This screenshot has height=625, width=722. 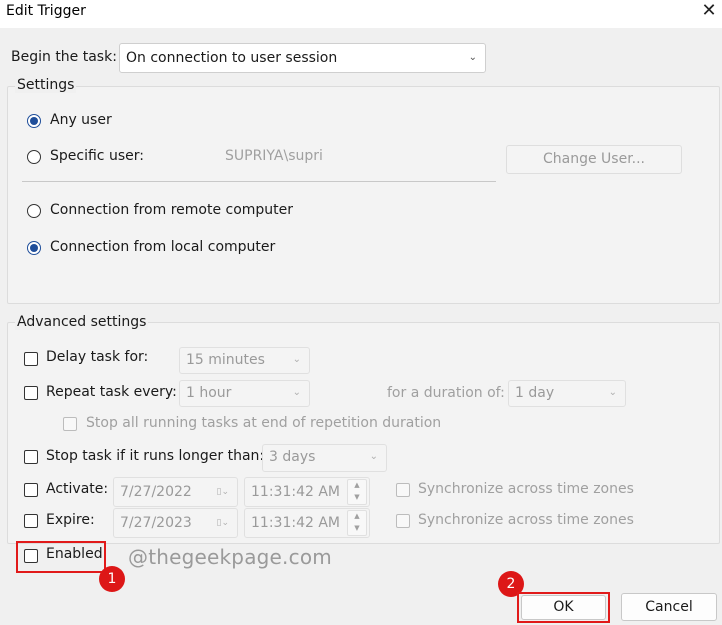 What do you see at coordinates (82, 322) in the screenshot?
I see `advanced-settings-title: Advanced settings` at bounding box center [82, 322].